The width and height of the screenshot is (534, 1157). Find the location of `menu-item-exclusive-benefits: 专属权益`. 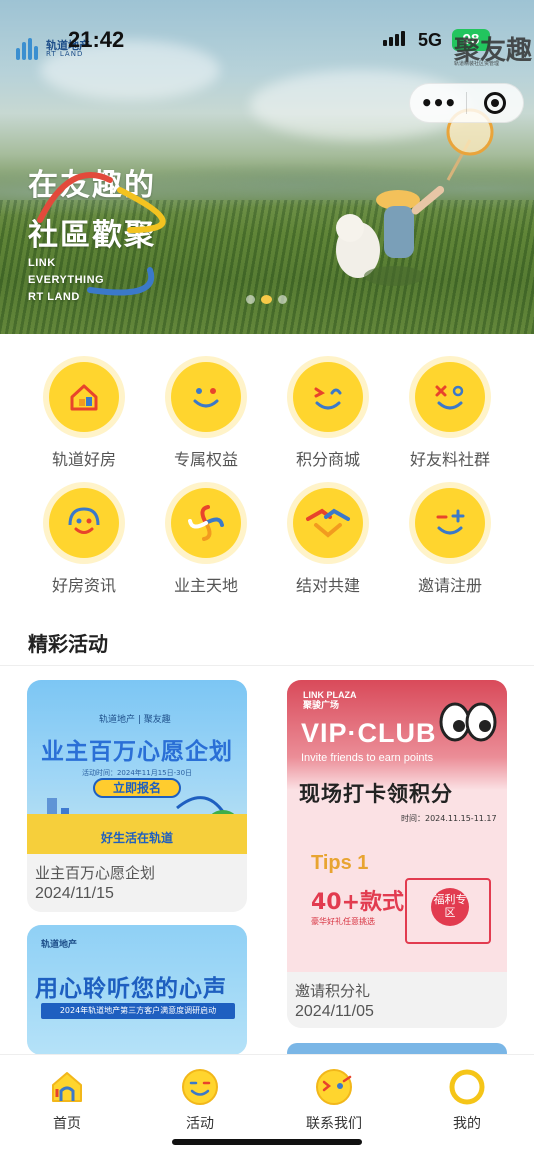

menu-item-exclusive-benefits: 专属权益 is located at coordinates (206, 416).